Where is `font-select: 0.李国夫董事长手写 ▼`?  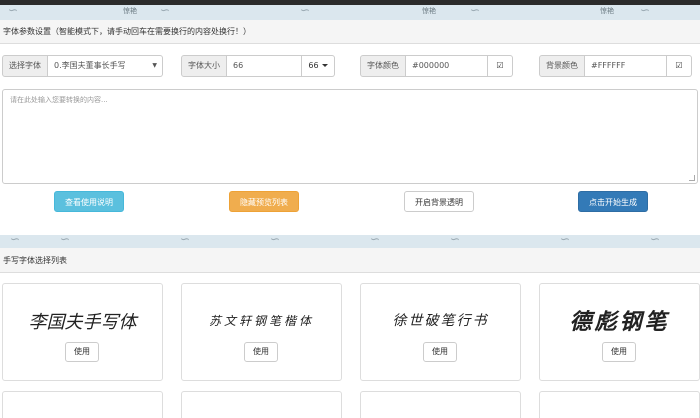 font-select: 0.李国夫董事长手写 ▼ is located at coordinates (105, 66).